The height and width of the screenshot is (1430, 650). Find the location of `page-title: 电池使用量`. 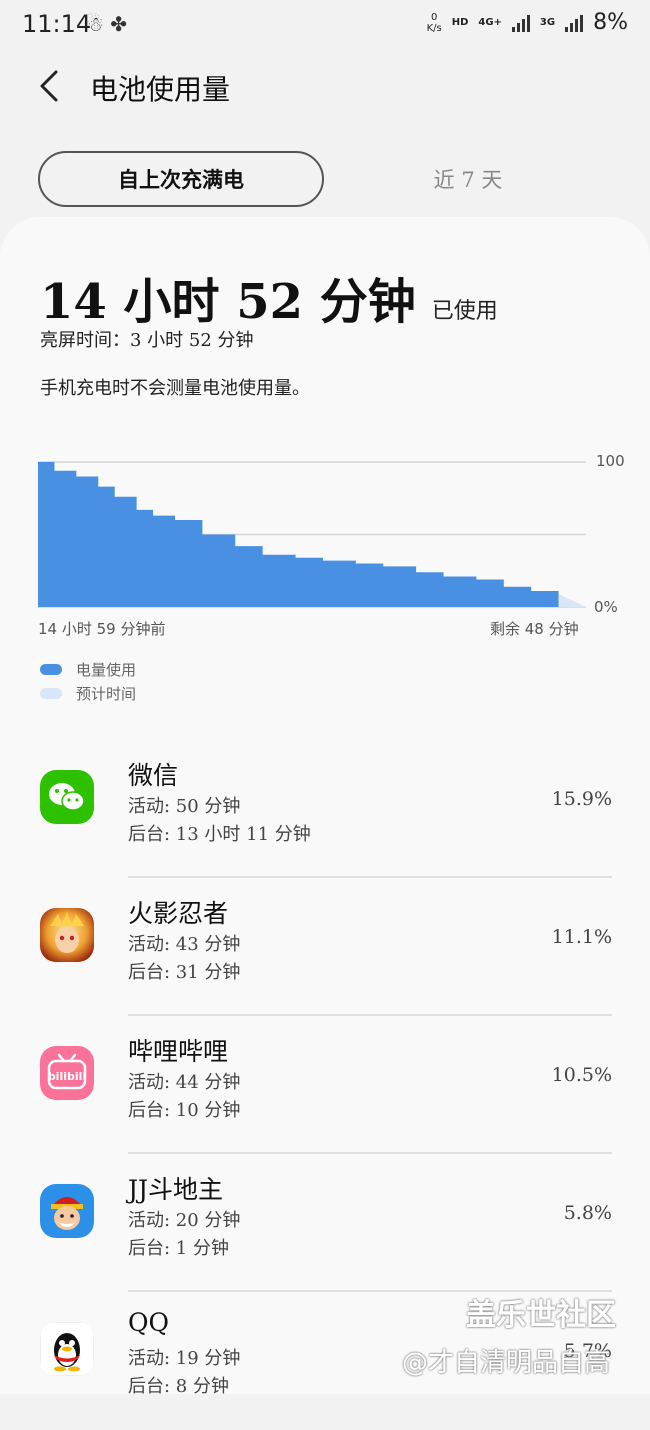

page-title: 电池使用量 is located at coordinates (160, 89).